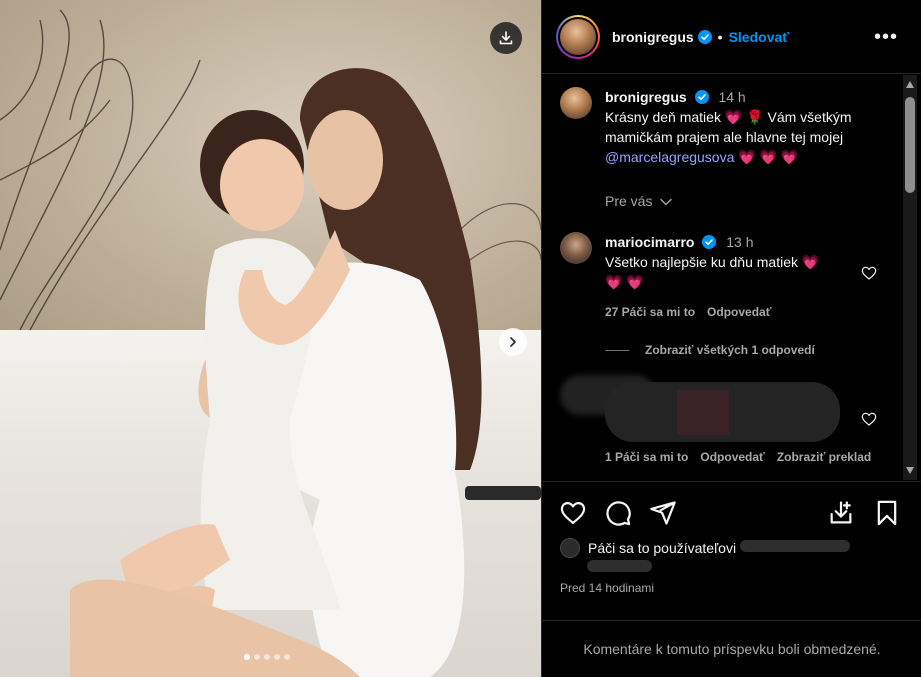 The width and height of the screenshot is (921, 677). Describe the element at coordinates (646, 97) in the screenshot. I see `caption-username: bronigregus` at that location.